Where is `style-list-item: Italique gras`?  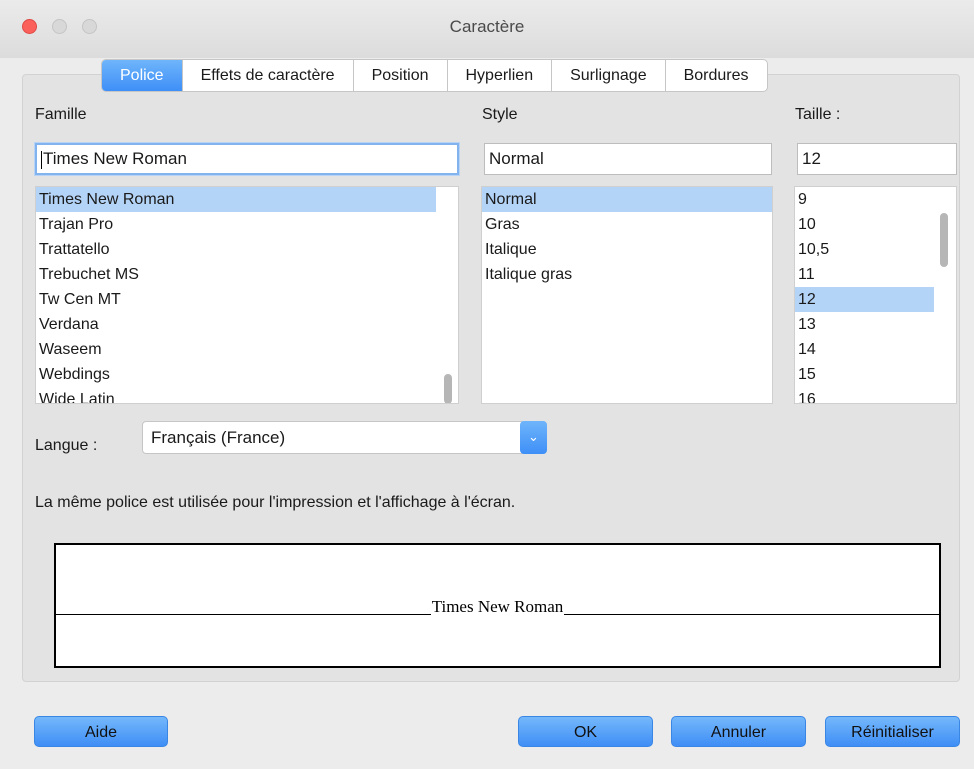
style-list-item: Italique gras is located at coordinates (627, 274).